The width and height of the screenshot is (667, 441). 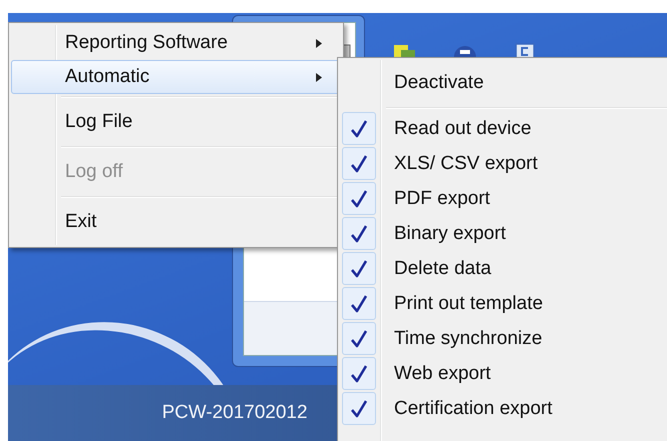 I want to click on computer-name: PCW-201702012, so click(x=235, y=413).